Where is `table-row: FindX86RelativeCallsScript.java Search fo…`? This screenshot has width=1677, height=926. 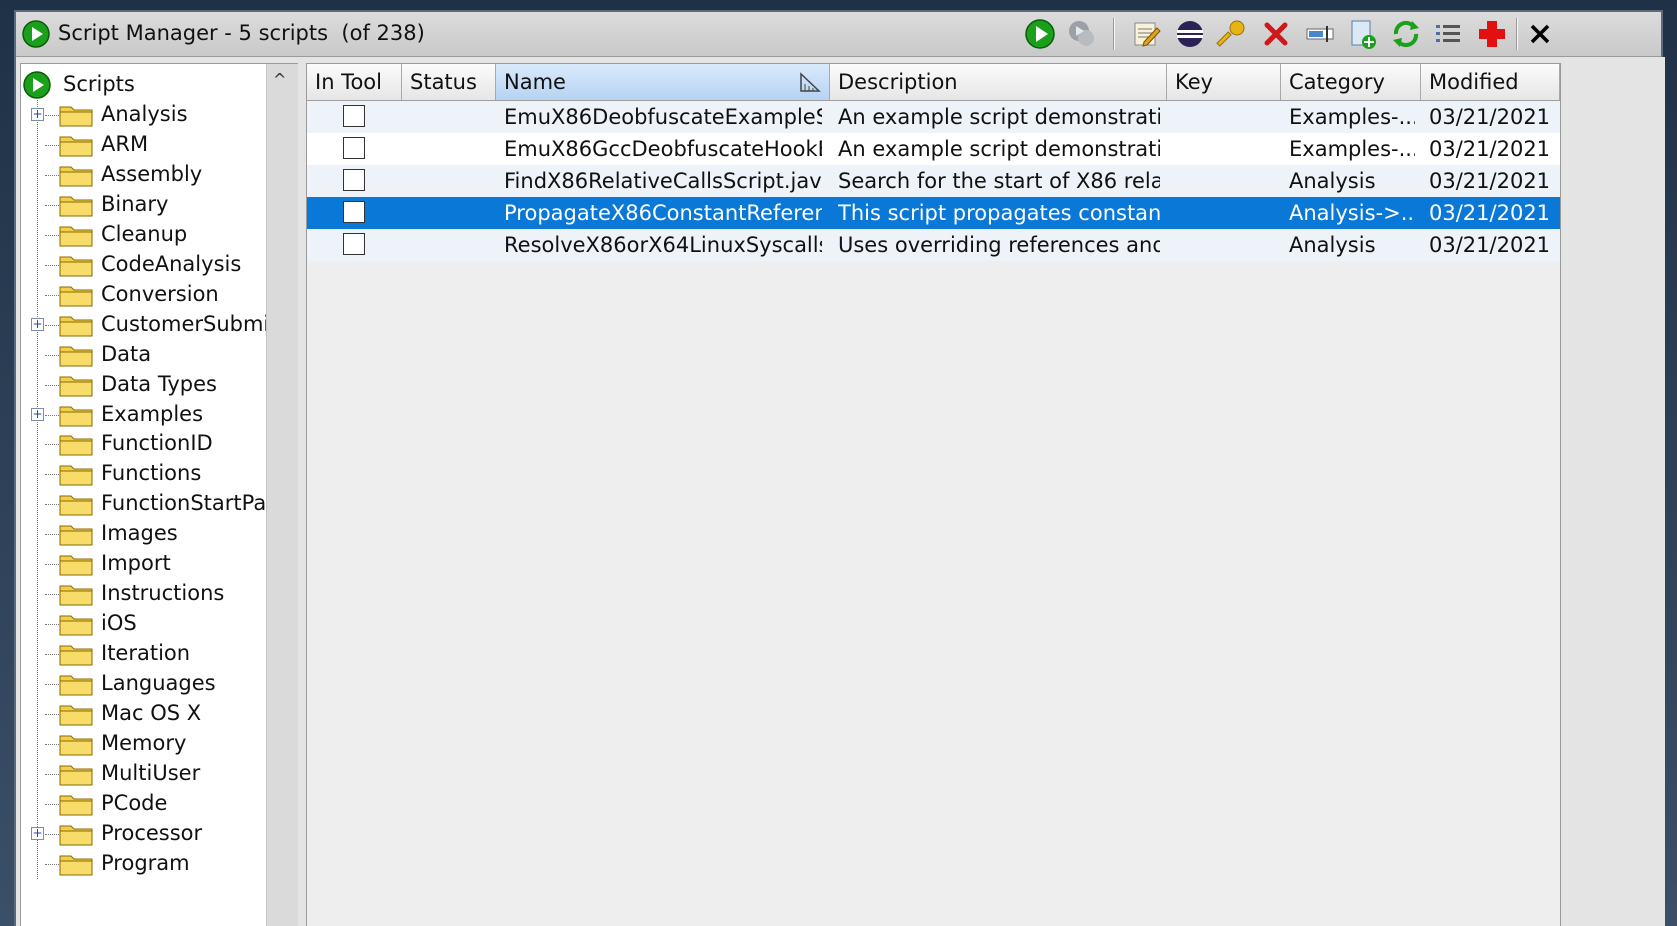 table-row: FindX86RelativeCallsScript.java Search fo… is located at coordinates (933, 181).